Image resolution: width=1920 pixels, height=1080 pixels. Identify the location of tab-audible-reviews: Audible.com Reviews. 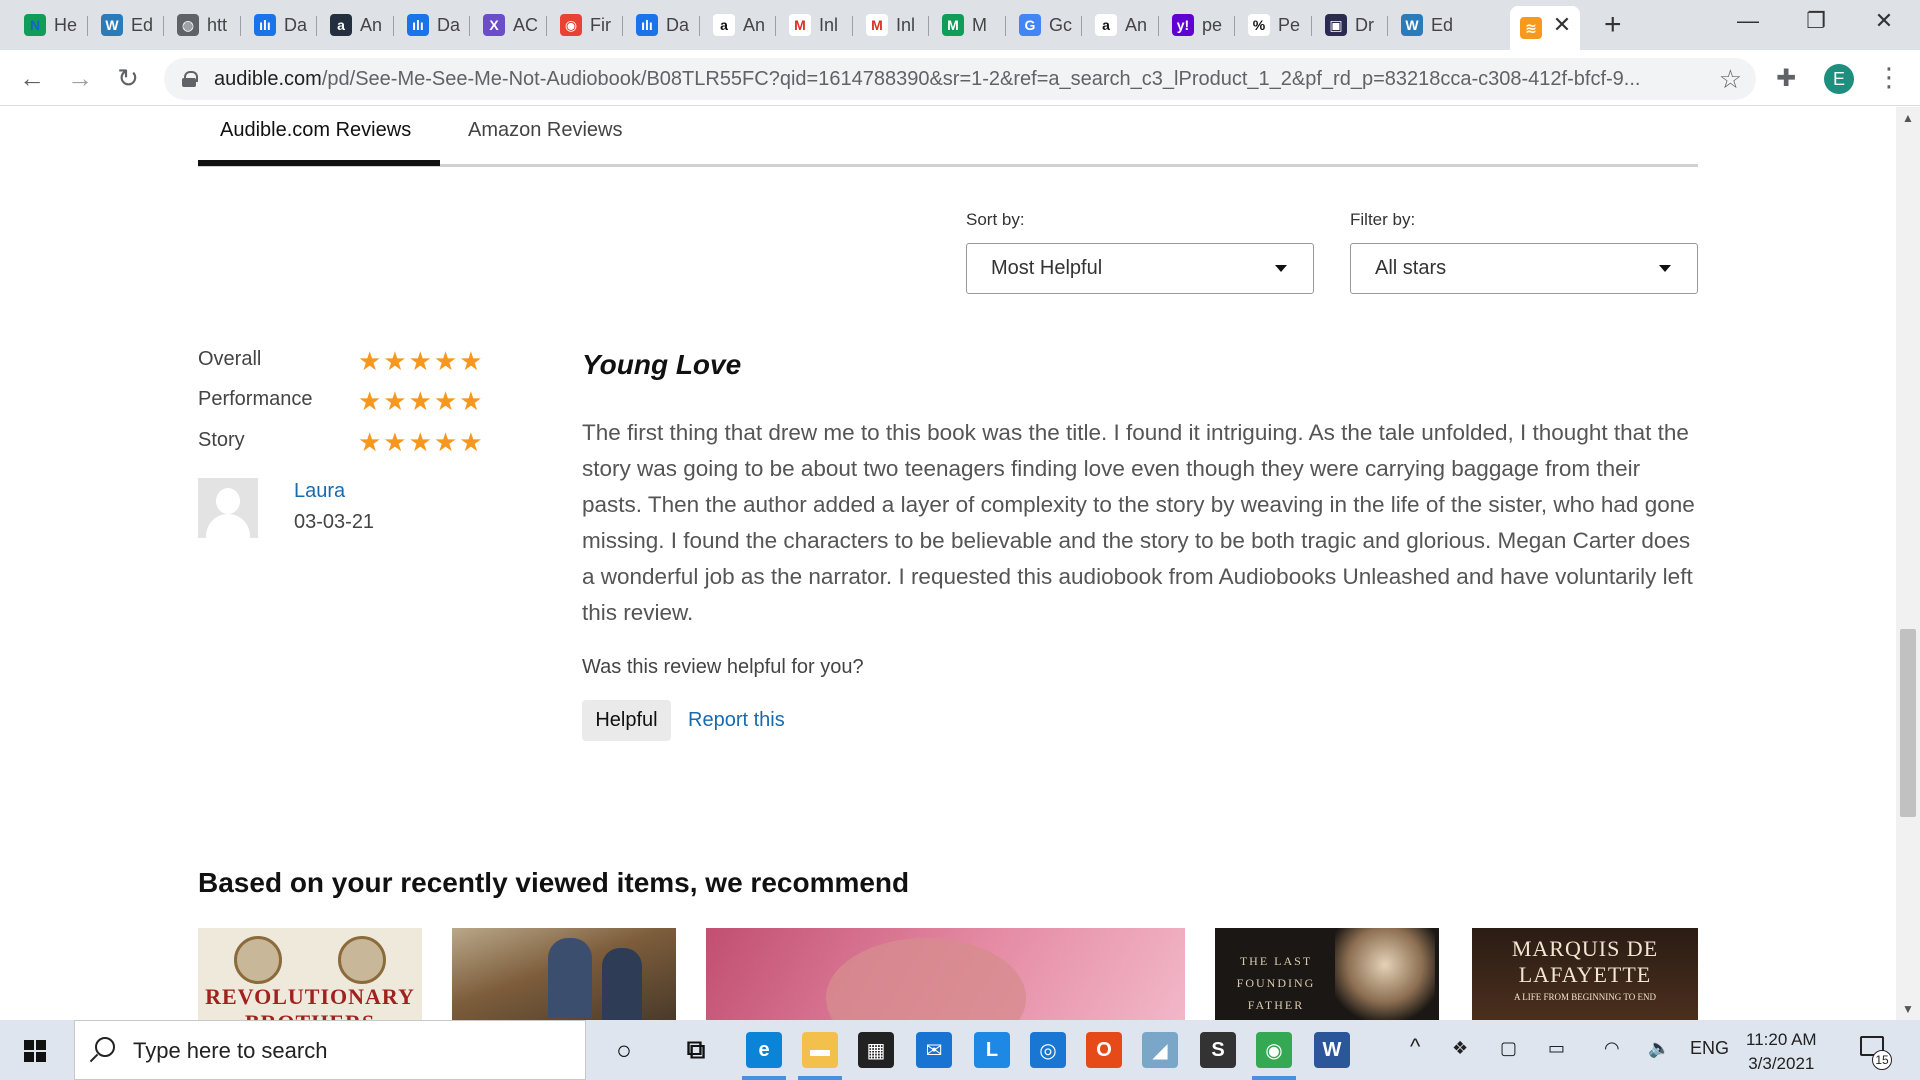
(315, 138).